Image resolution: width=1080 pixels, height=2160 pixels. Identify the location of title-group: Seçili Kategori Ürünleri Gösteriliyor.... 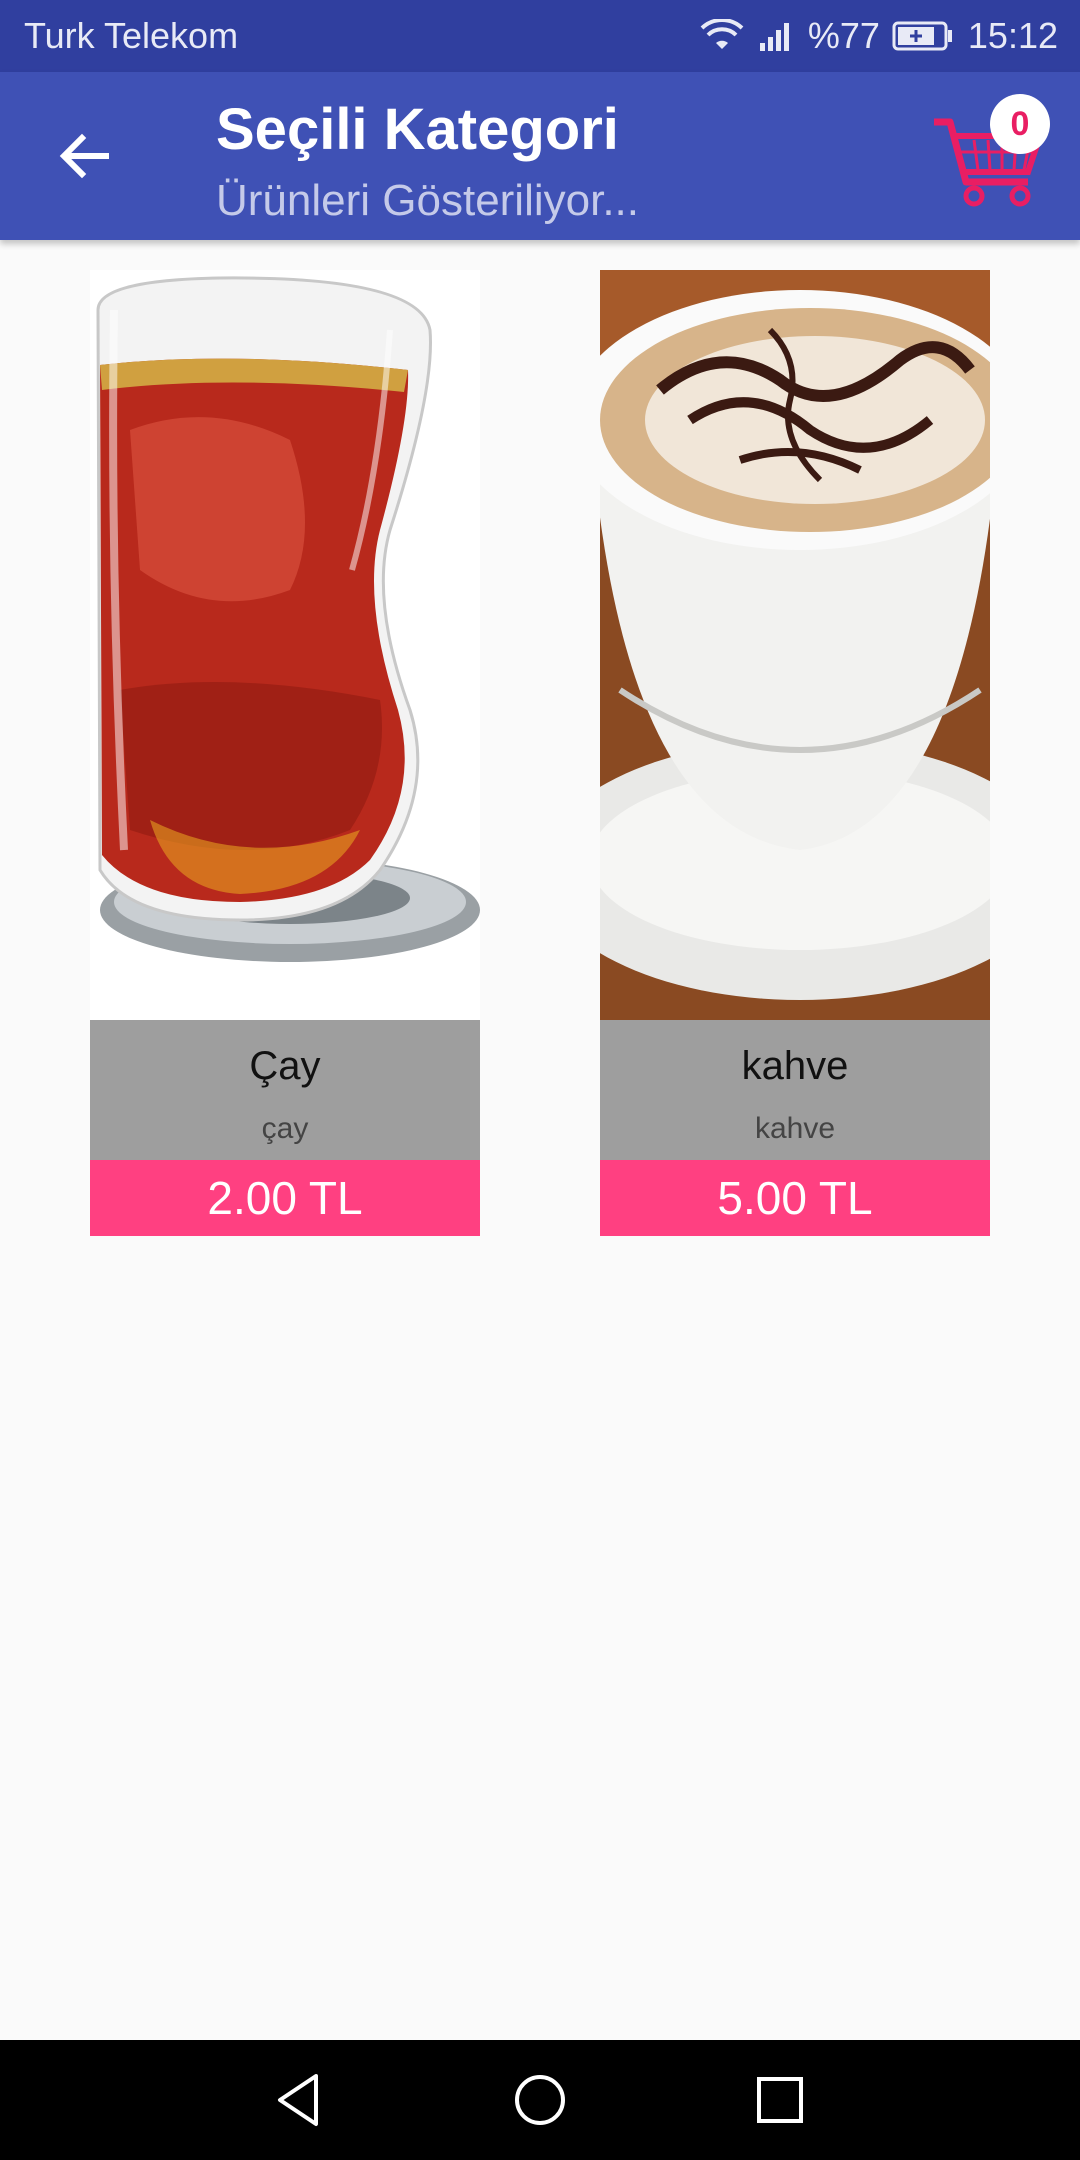
(427, 161).